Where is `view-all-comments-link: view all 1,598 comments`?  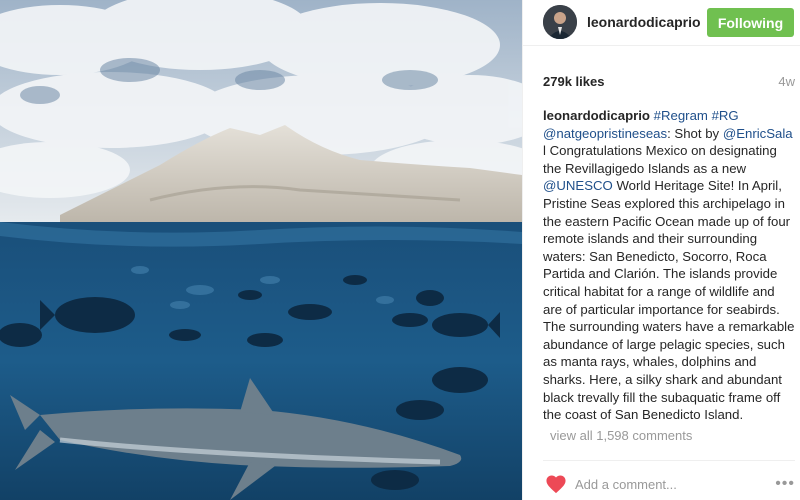 view-all-comments-link: view all 1,598 comments is located at coordinates (621, 435).